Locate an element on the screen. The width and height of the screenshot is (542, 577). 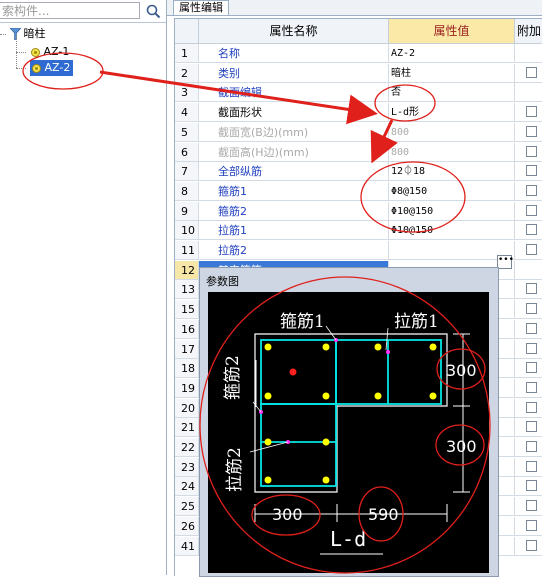
table-row: 9 箍筋2 Φ10@150 is located at coordinates (358, 211).